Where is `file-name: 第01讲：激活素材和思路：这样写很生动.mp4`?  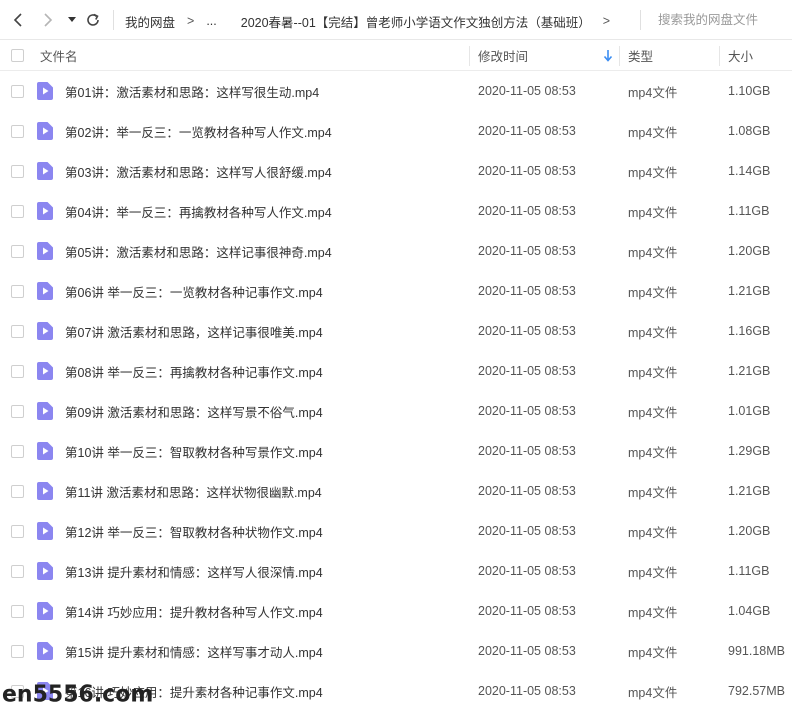 file-name: 第01讲：激活素材和思路：这样写很生动.mp4 is located at coordinates (192, 91).